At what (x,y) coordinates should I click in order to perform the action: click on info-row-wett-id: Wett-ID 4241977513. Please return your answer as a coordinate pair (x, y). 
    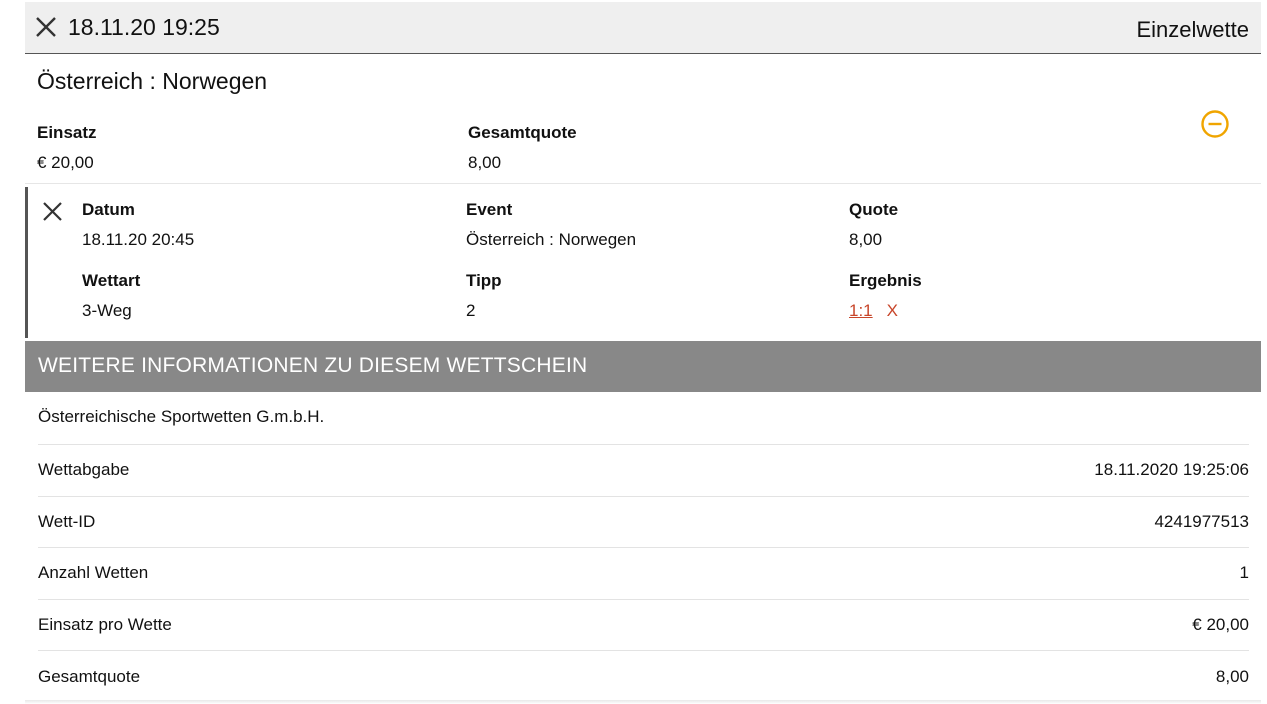
    Looking at the image, I should click on (643, 521).